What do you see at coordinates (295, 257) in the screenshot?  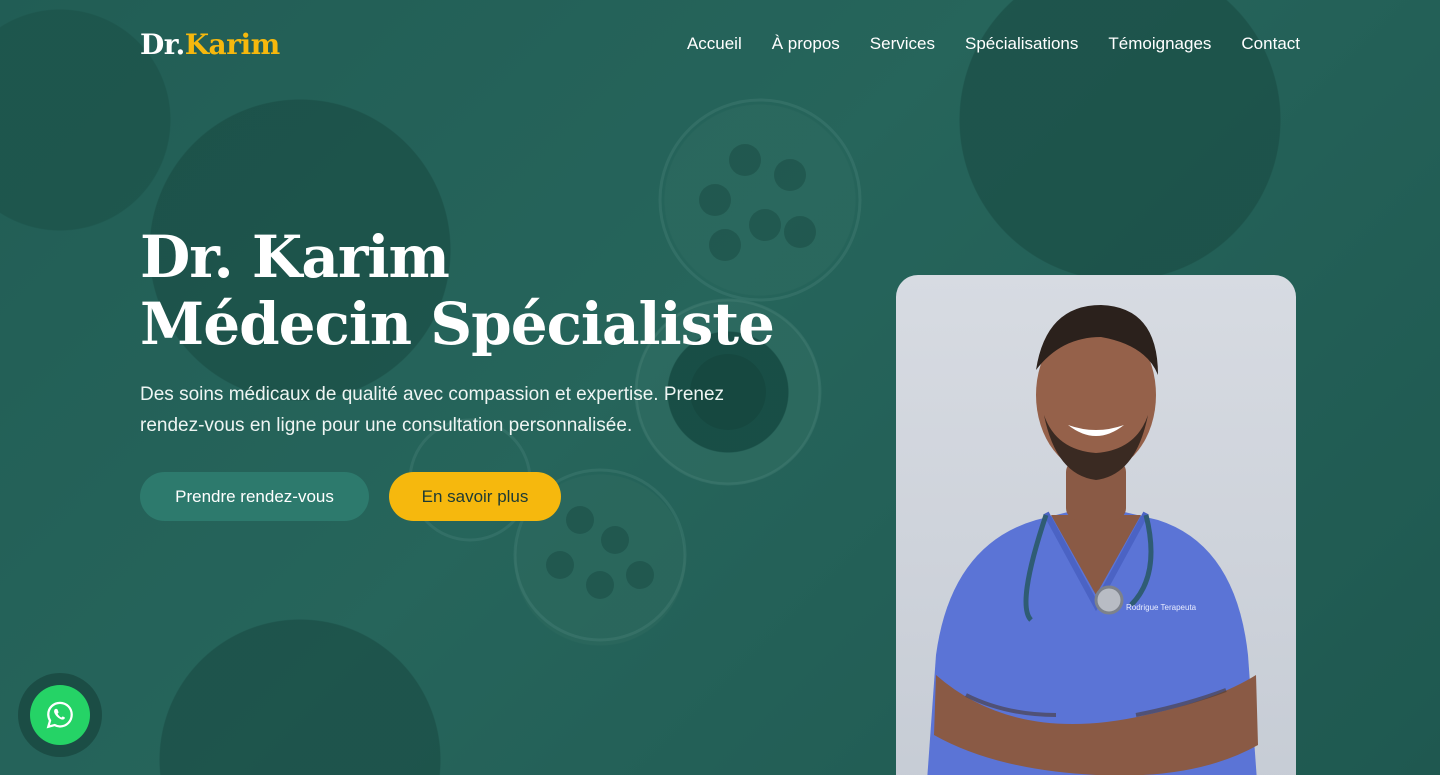 I see `hero-title-line1: Dr. Karim` at bounding box center [295, 257].